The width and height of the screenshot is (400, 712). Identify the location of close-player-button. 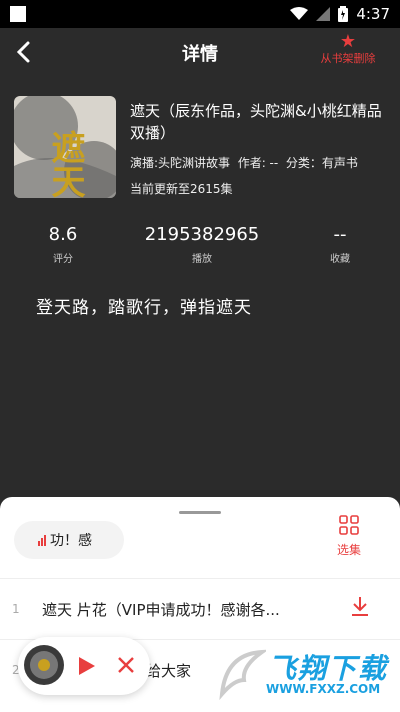
(126, 667).